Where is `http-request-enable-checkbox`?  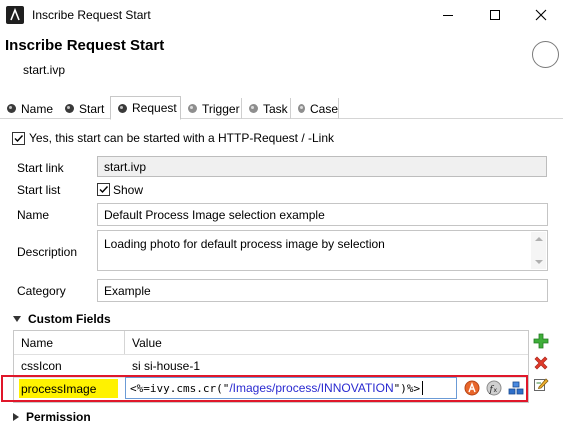
http-request-enable-checkbox is located at coordinates (18, 138).